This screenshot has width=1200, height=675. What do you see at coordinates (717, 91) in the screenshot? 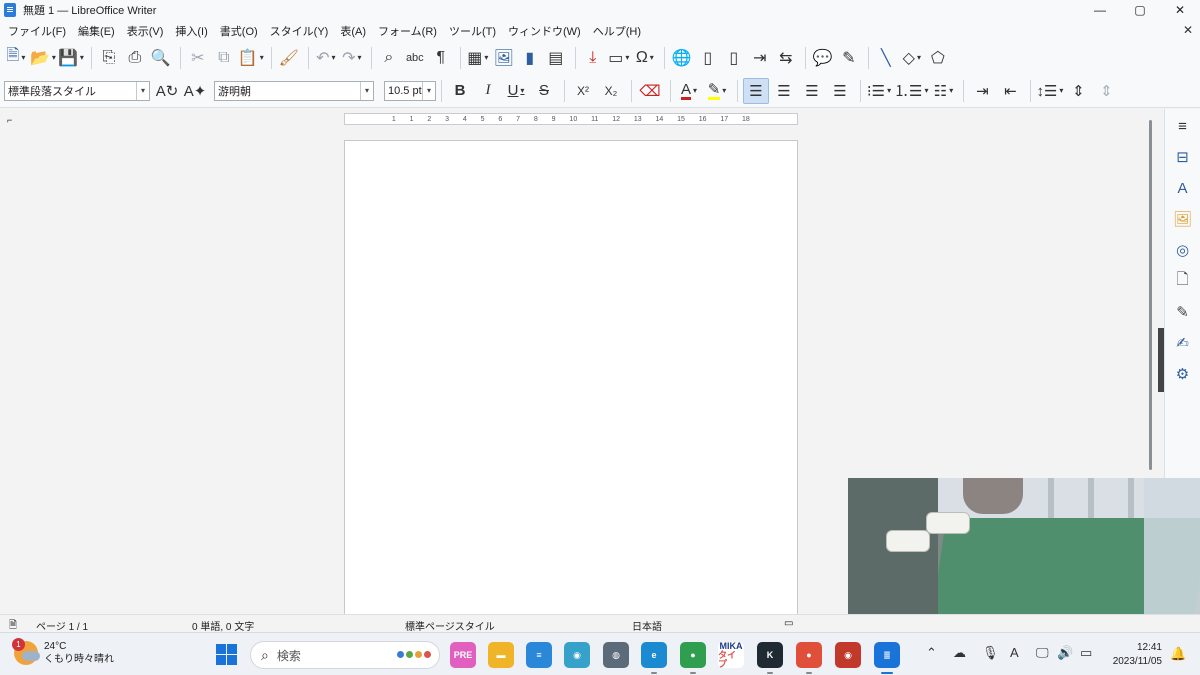
I see `highlight-color-button: ✎ ▾` at bounding box center [717, 91].